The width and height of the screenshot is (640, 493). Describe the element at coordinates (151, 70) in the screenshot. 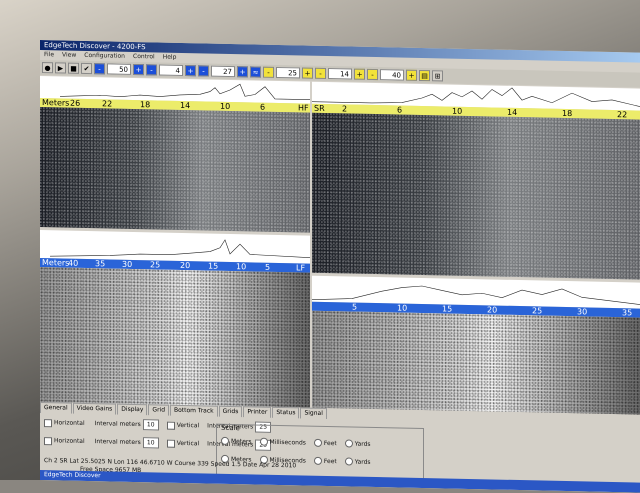

I see `n-decrease-button: -` at that location.